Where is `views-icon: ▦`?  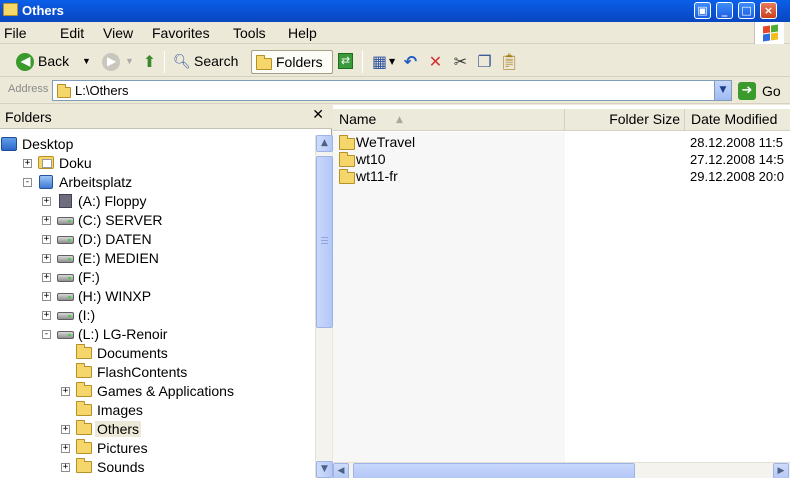 views-icon: ▦ is located at coordinates (379, 61).